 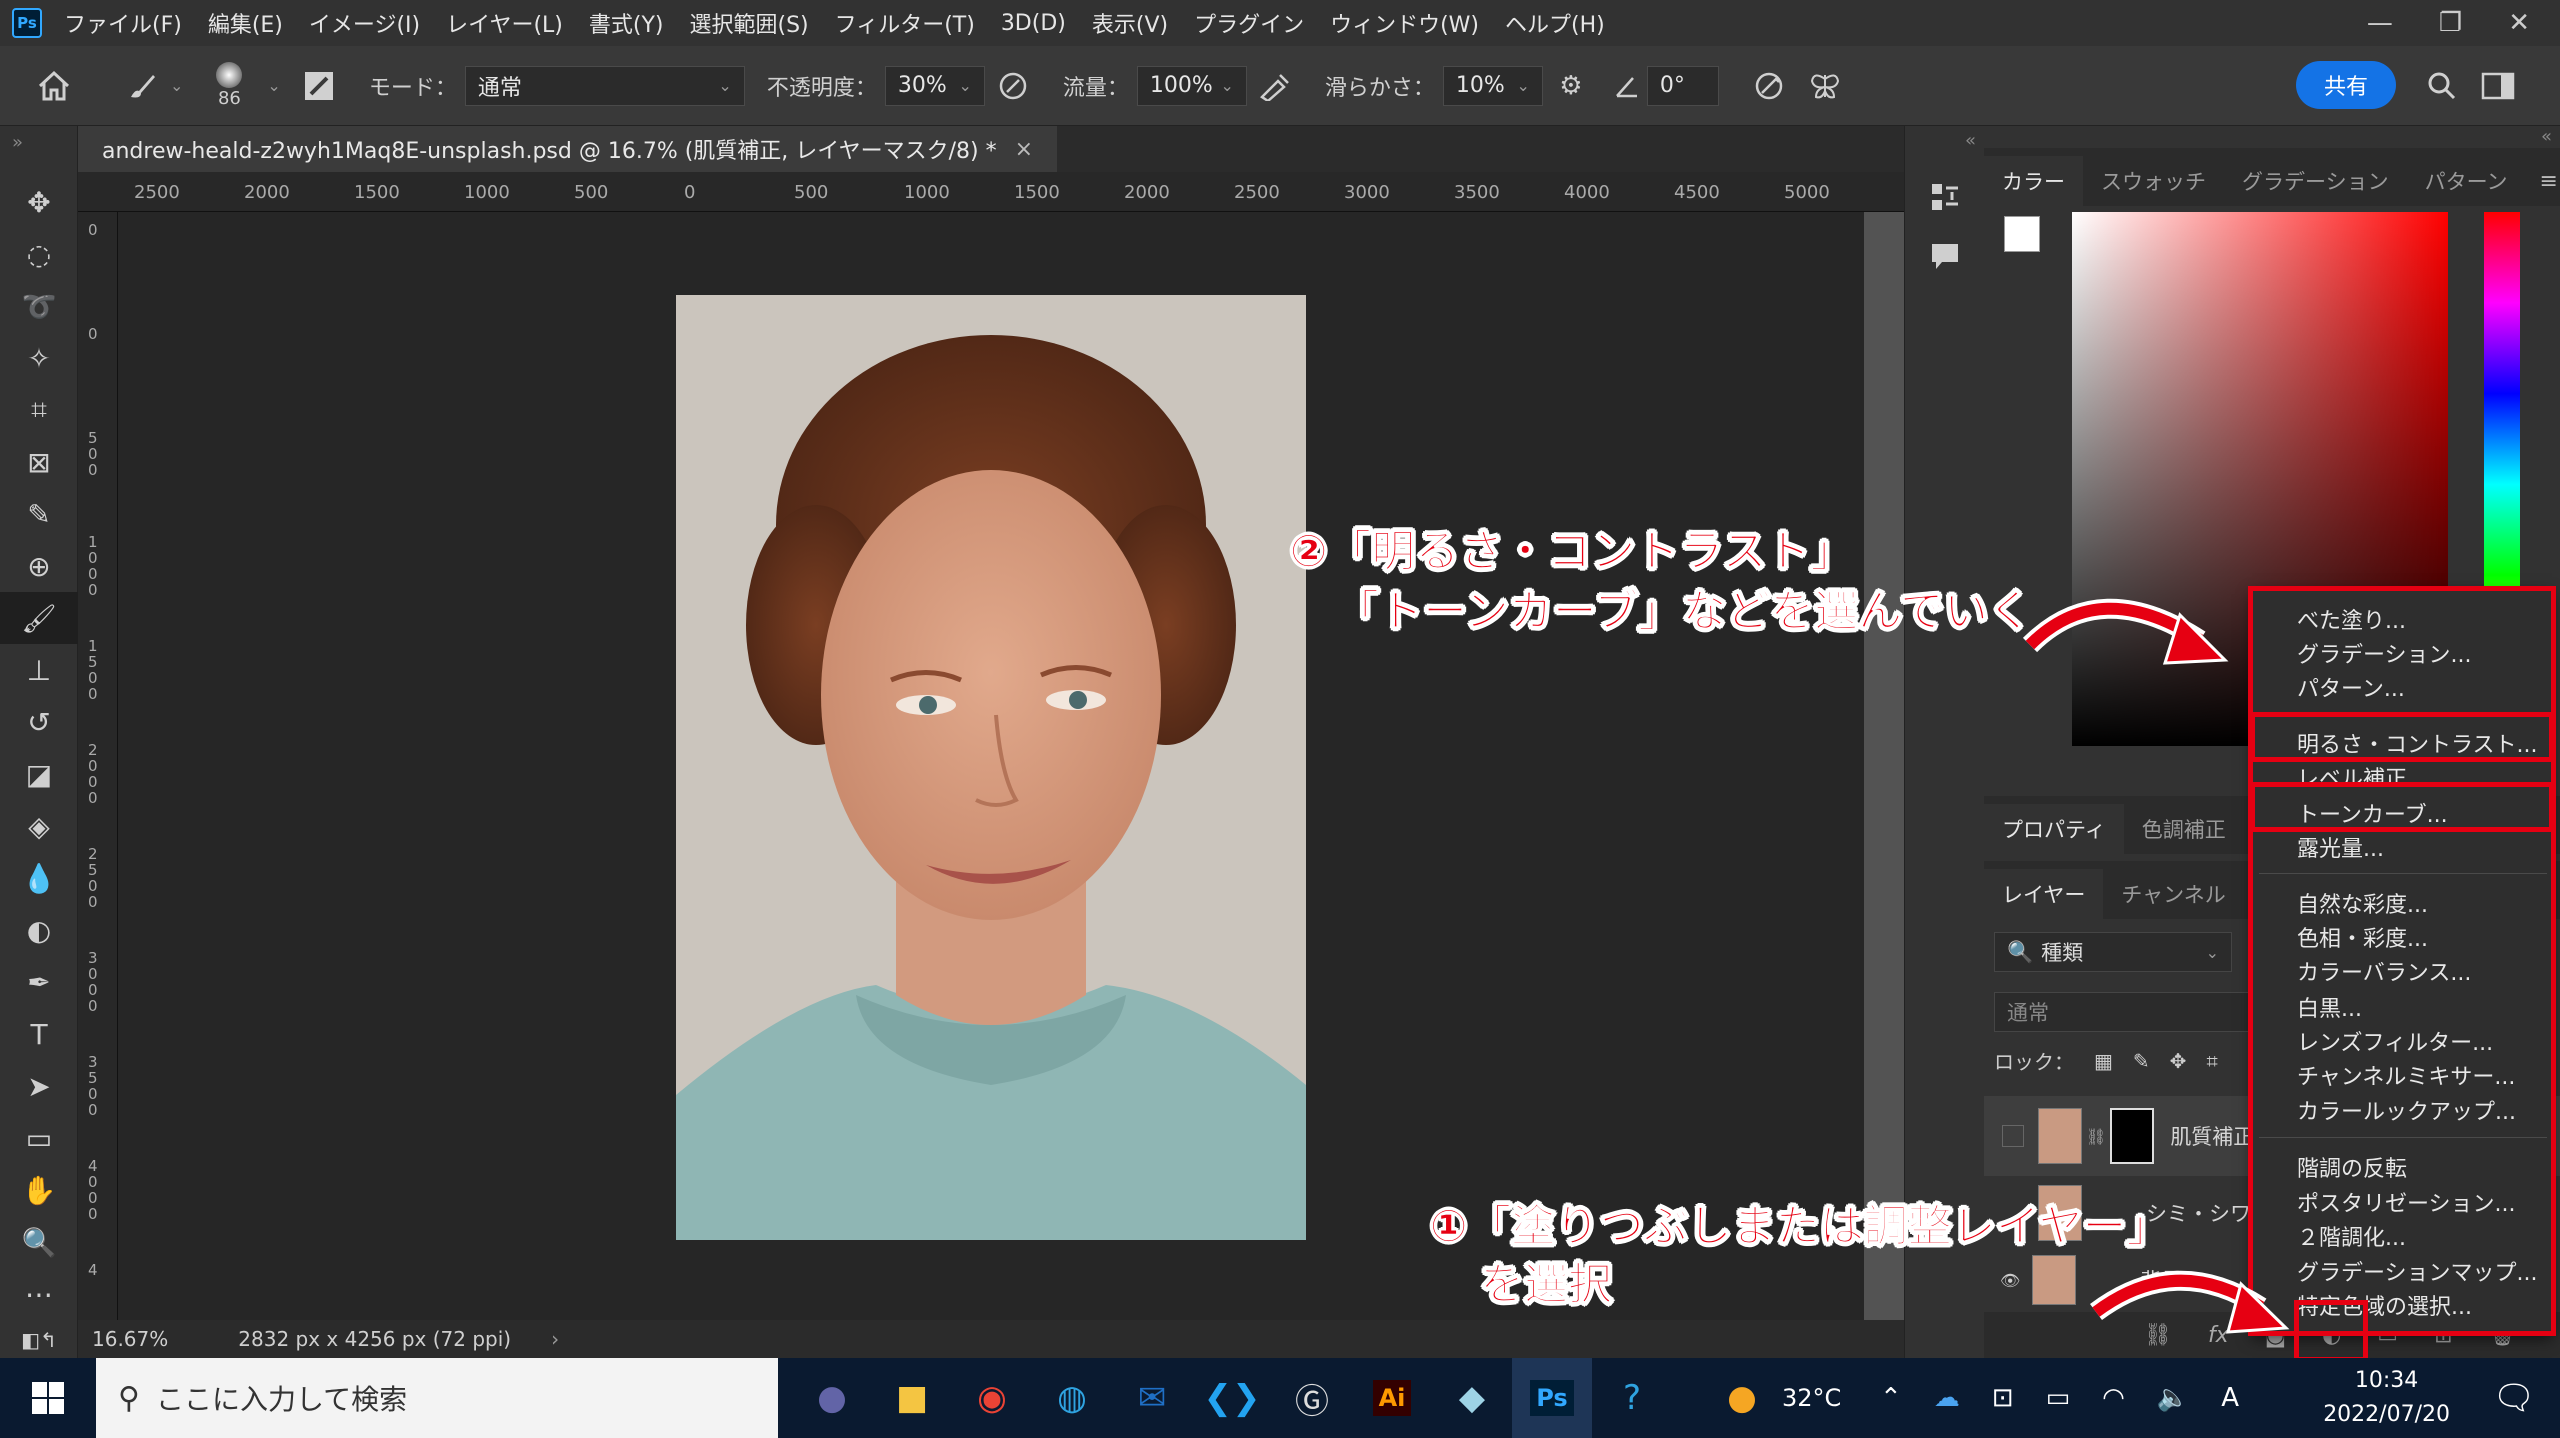 What do you see at coordinates (39, 826) in the screenshot?
I see `paint-bucket-tool-icon: ◈` at bounding box center [39, 826].